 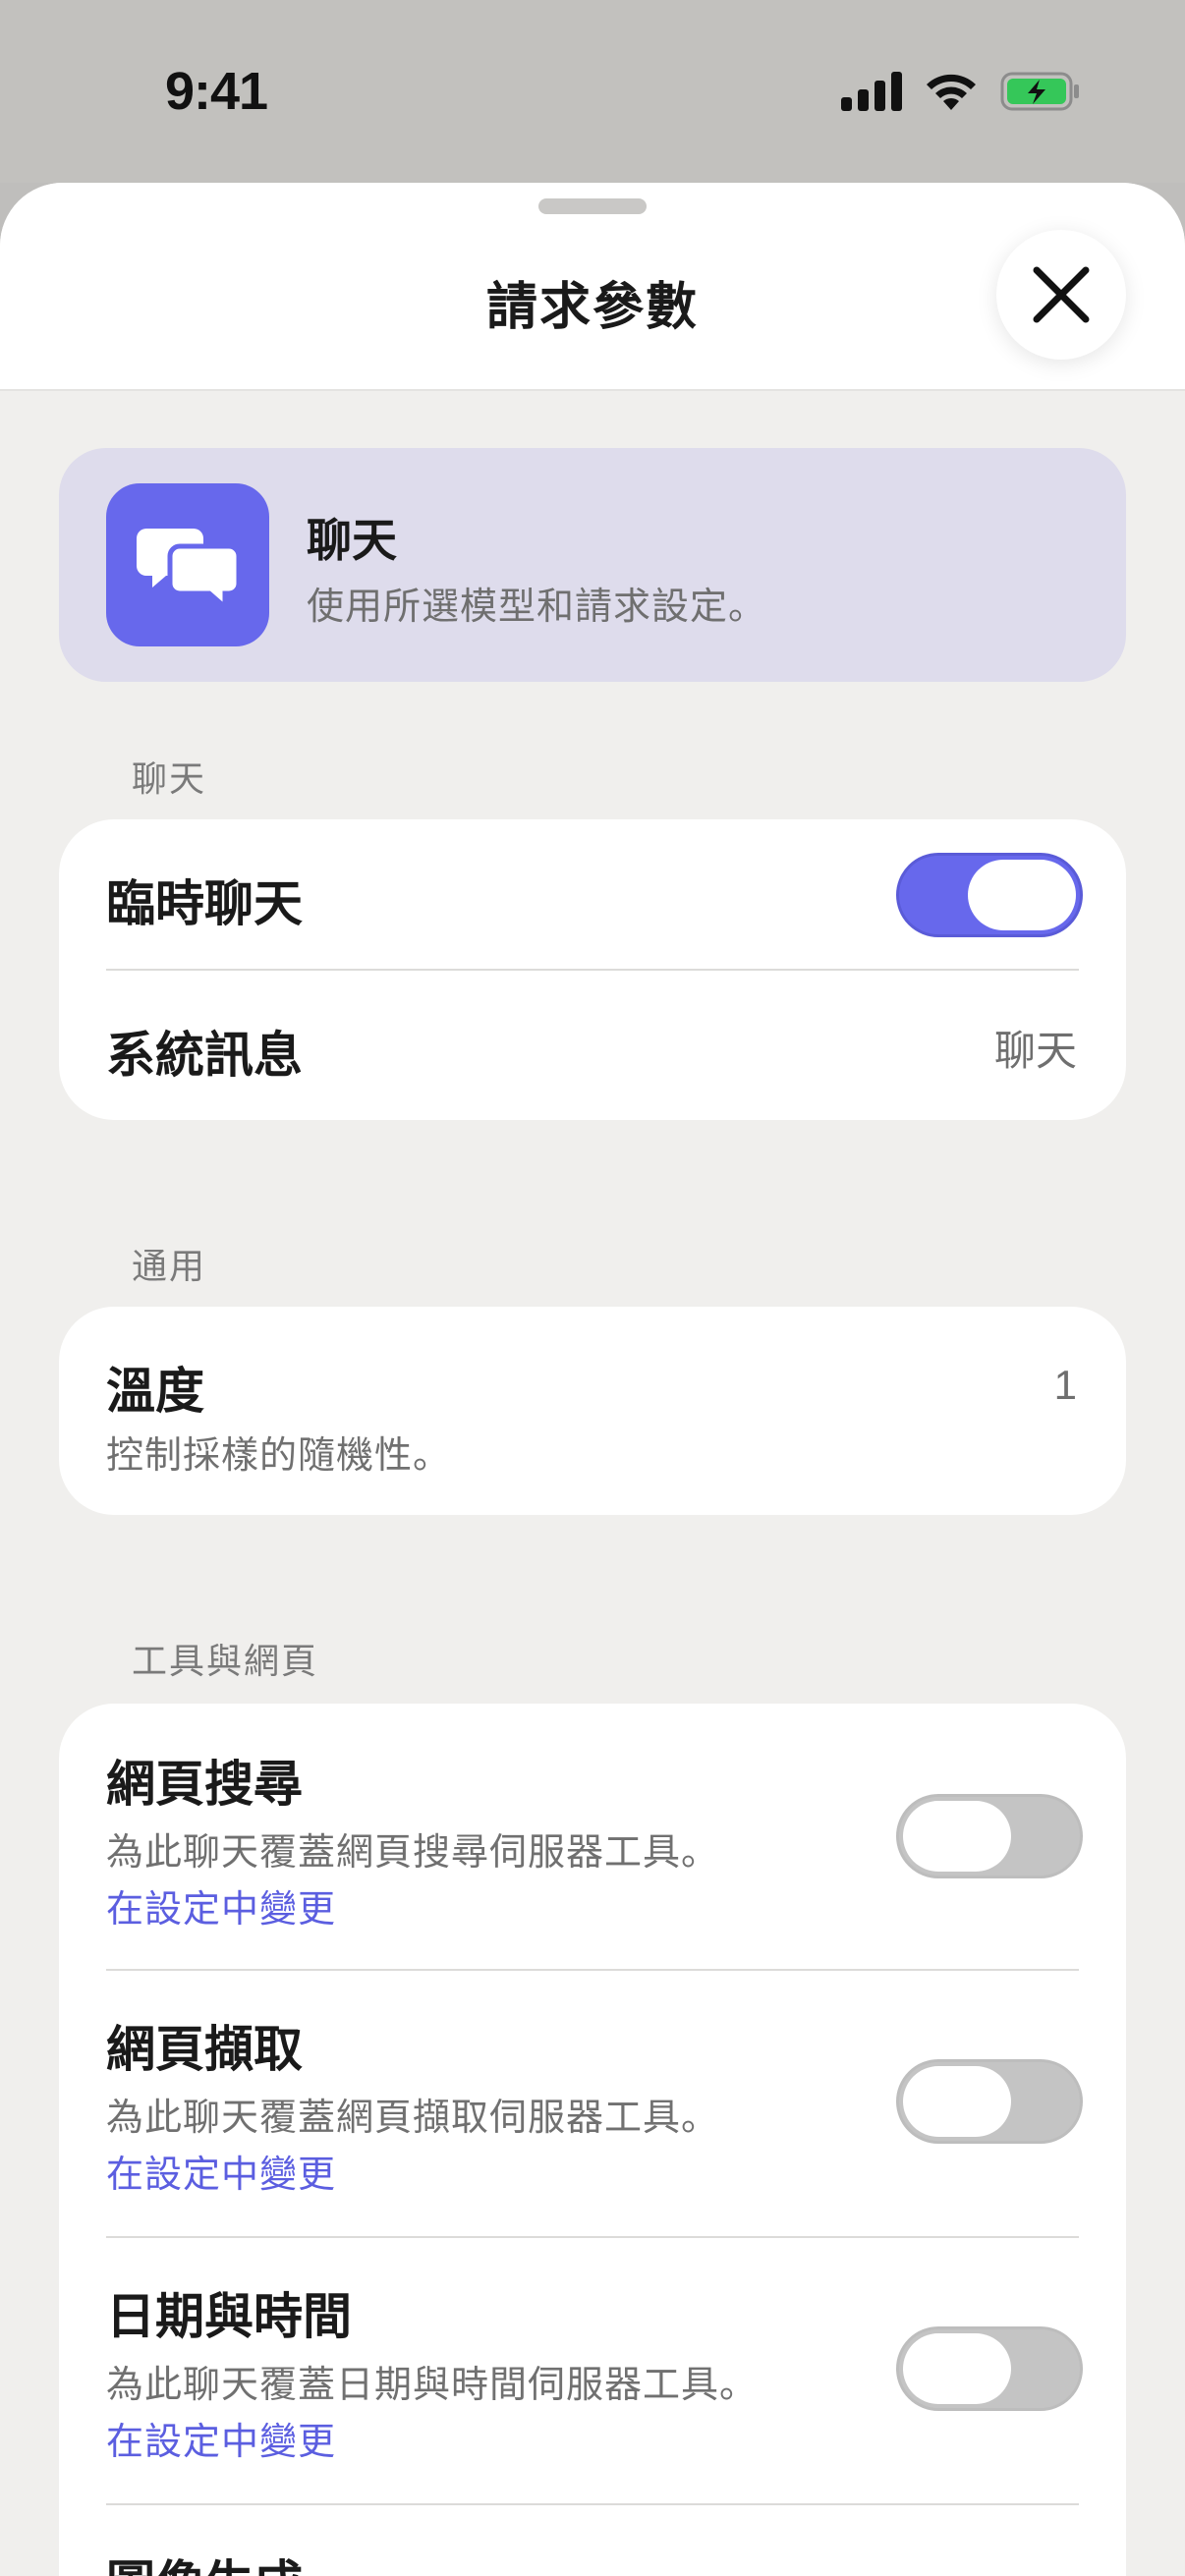 I want to click on temperature-value: 1, so click(x=1065, y=1385).